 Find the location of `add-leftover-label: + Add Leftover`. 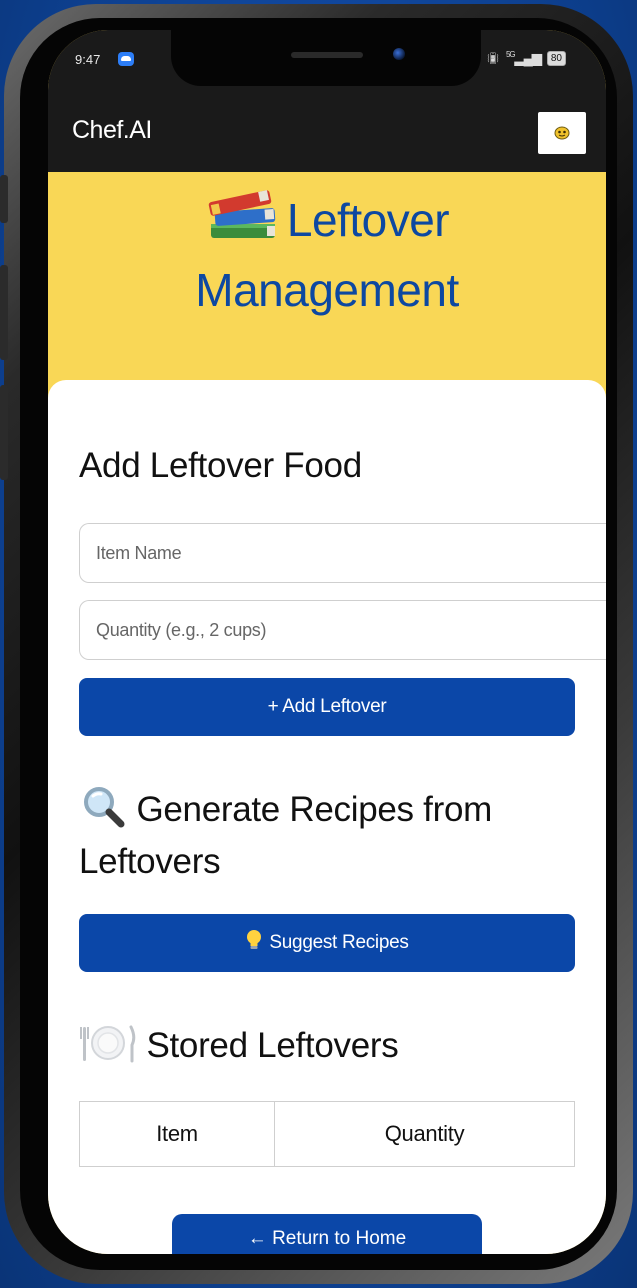

add-leftover-label: + Add Leftover is located at coordinates (327, 706).